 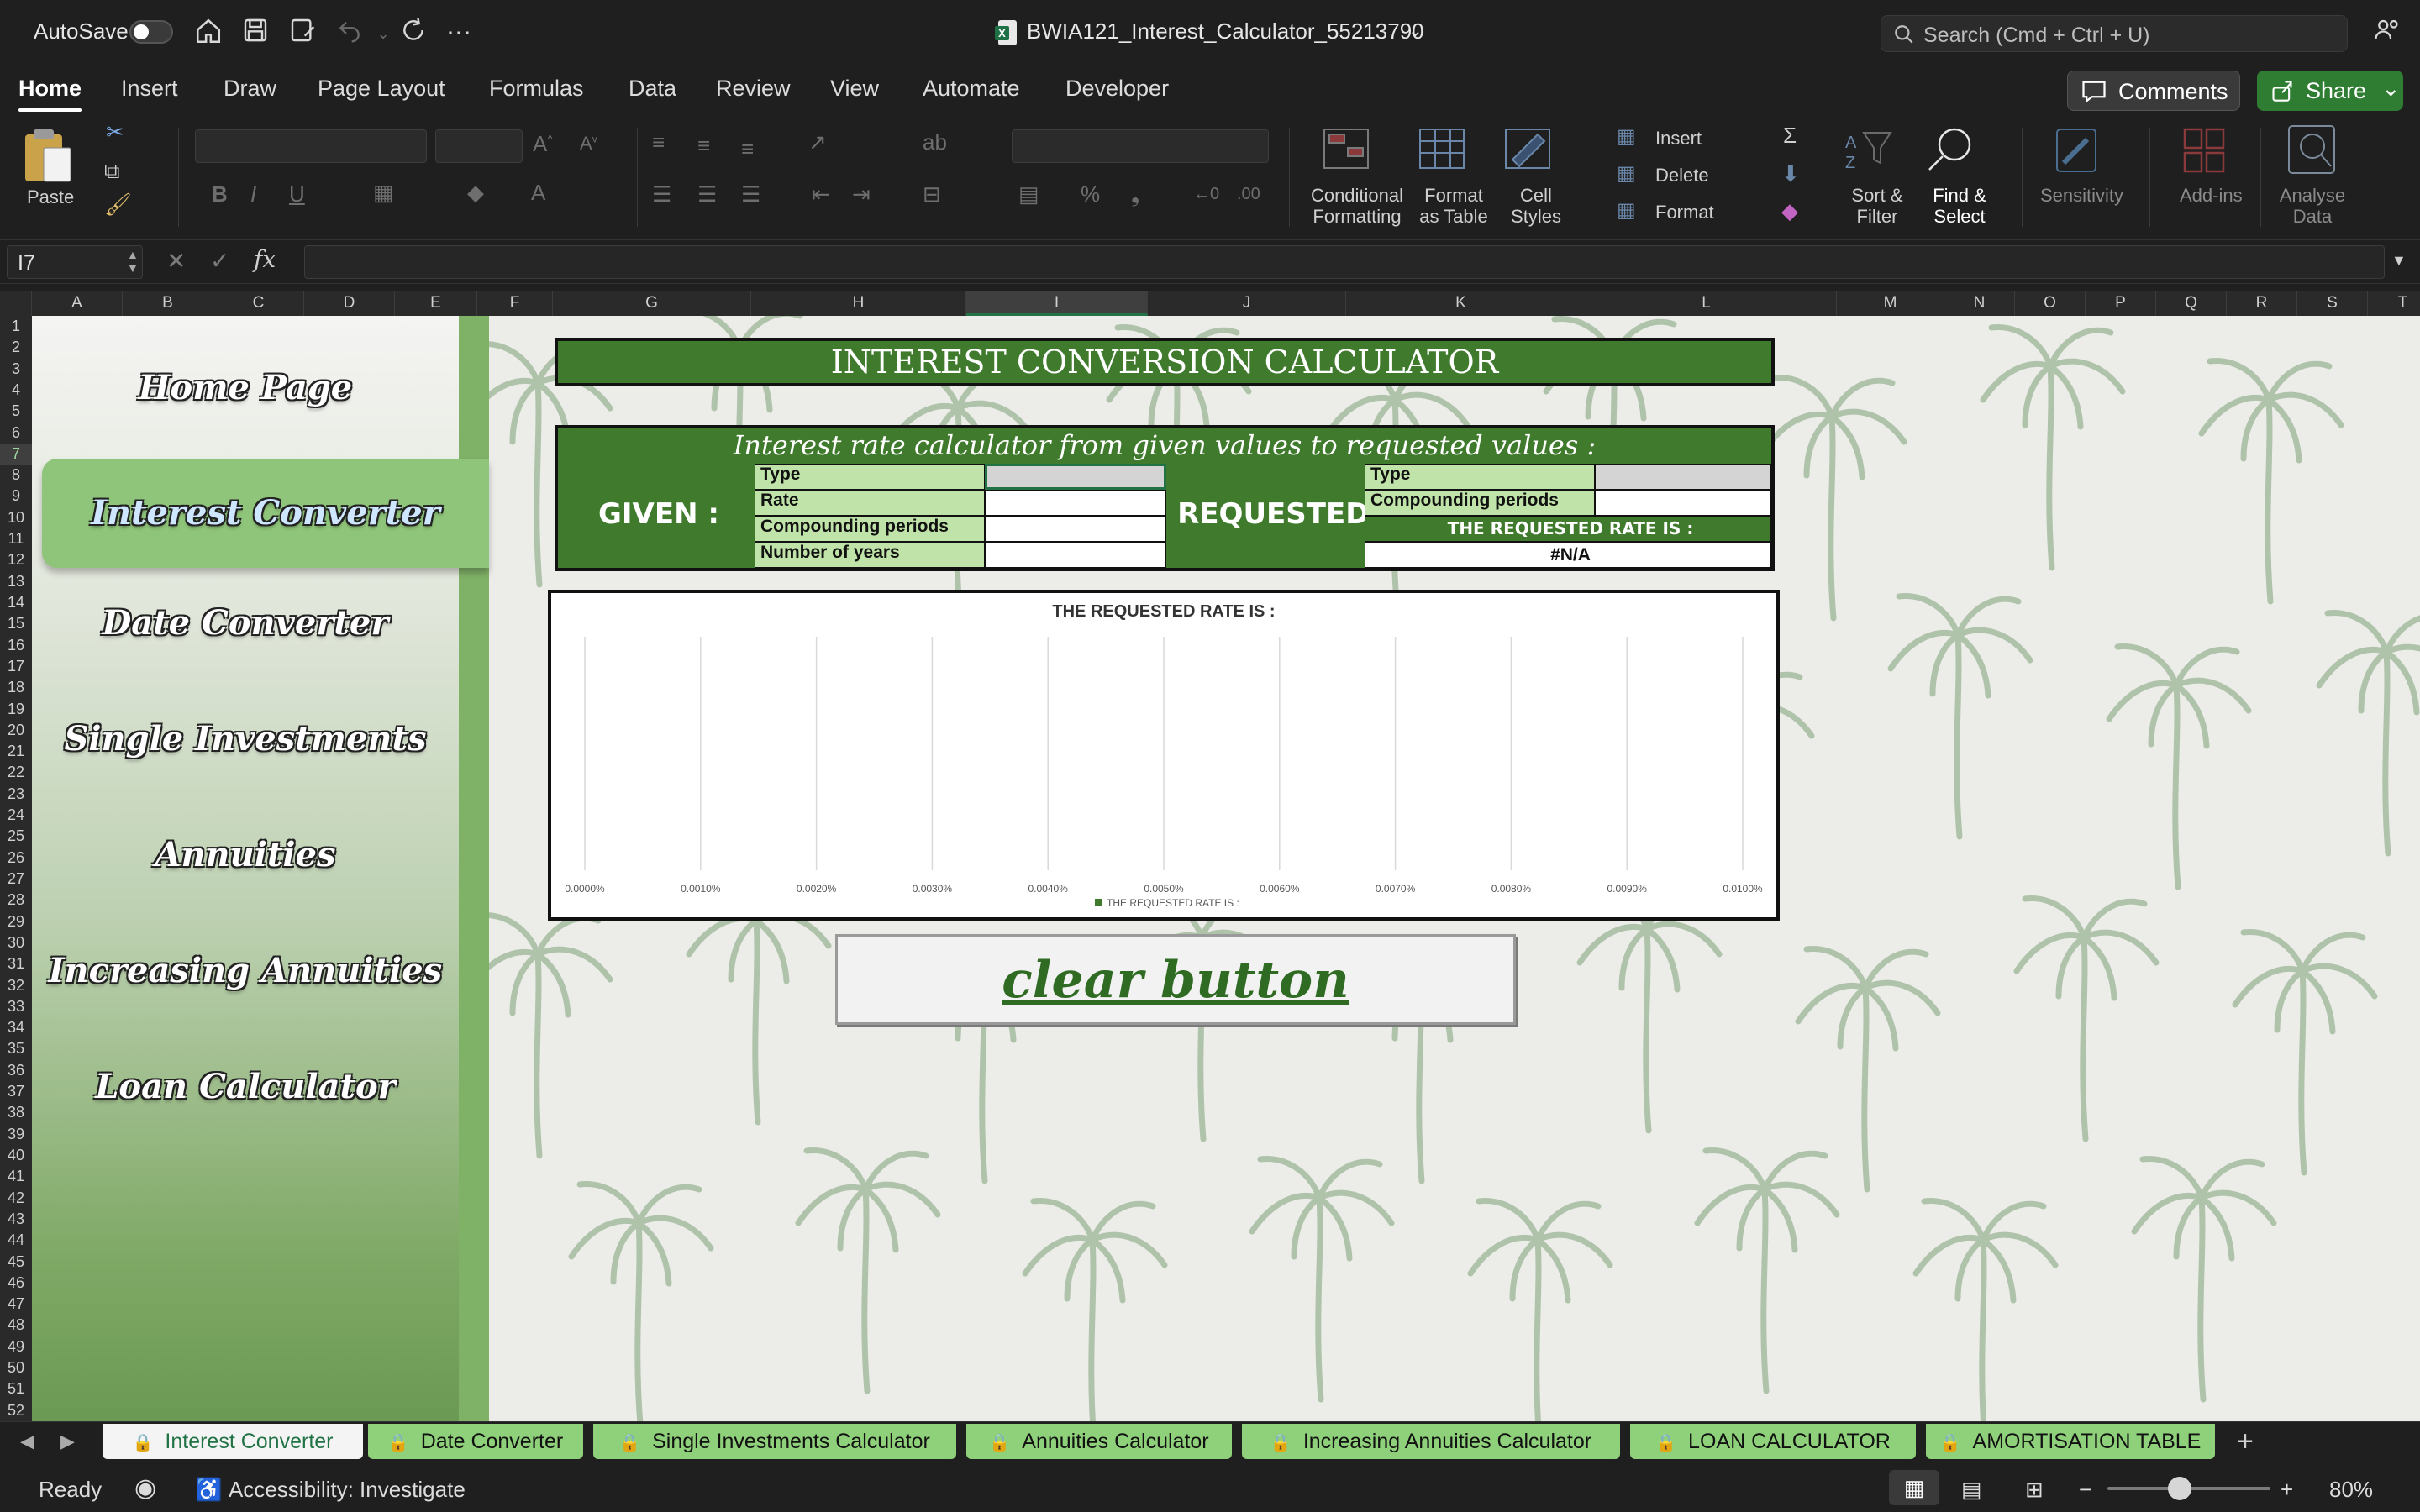 I want to click on decrease-decimal-icon: .00, so click(x=1248, y=194).